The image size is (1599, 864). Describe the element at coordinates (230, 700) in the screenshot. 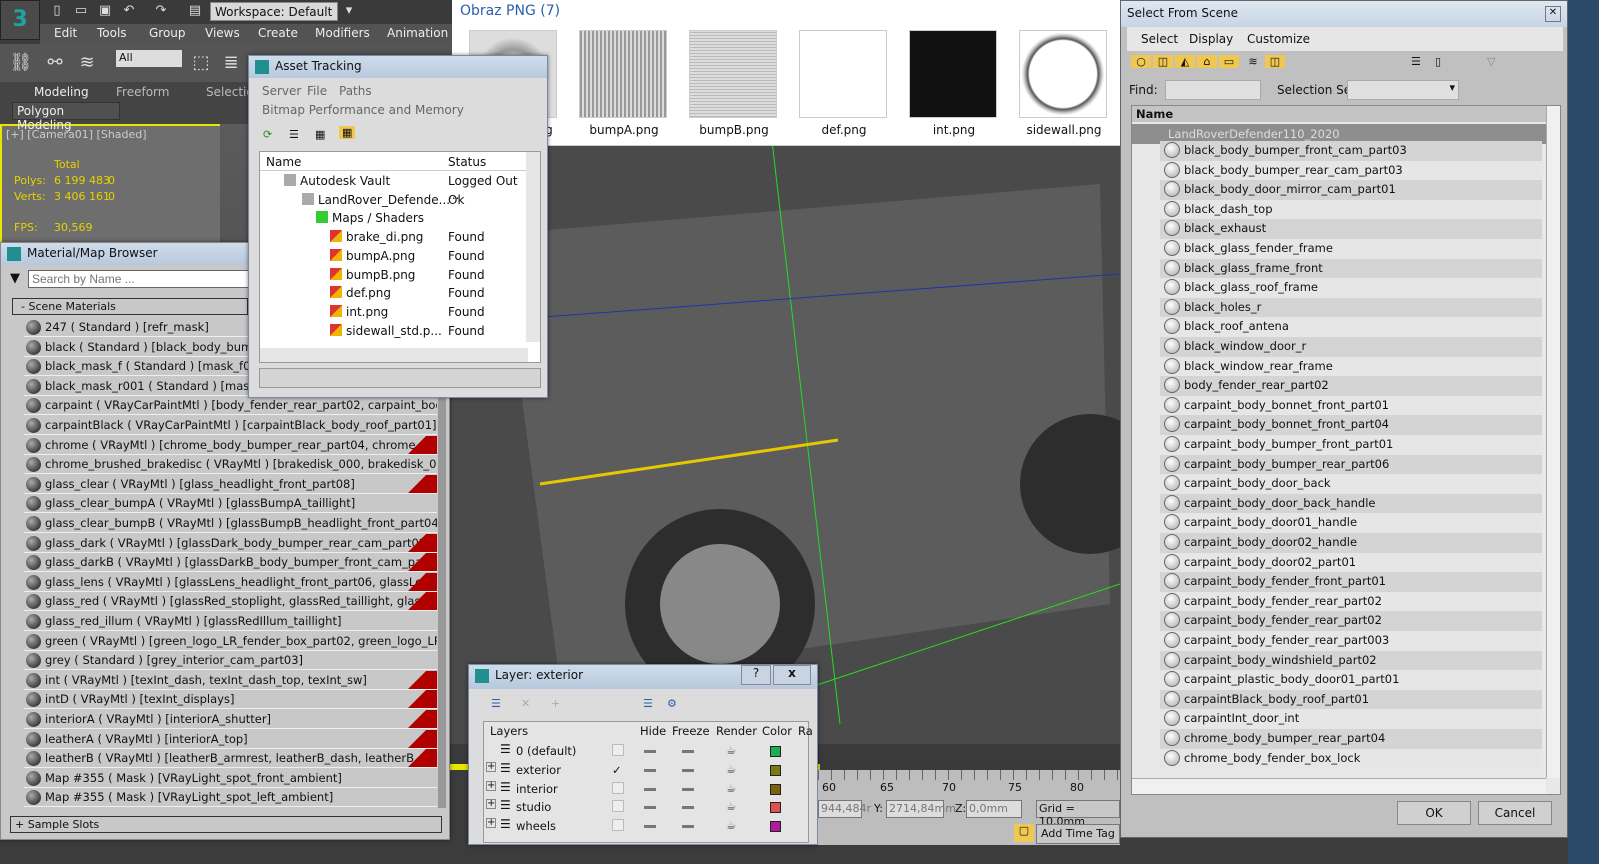

I see `material-item: intD ( VRayMtl ) [texInt_displays]` at that location.